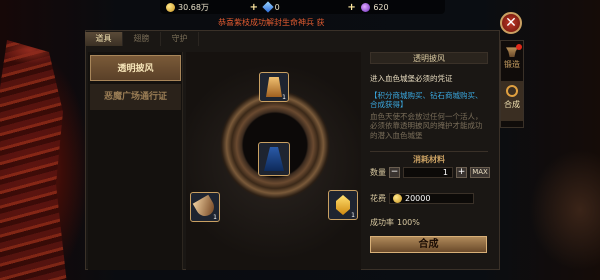 The height and width of the screenshot is (280, 600). I want to click on material-slot-right: 1, so click(343, 205).